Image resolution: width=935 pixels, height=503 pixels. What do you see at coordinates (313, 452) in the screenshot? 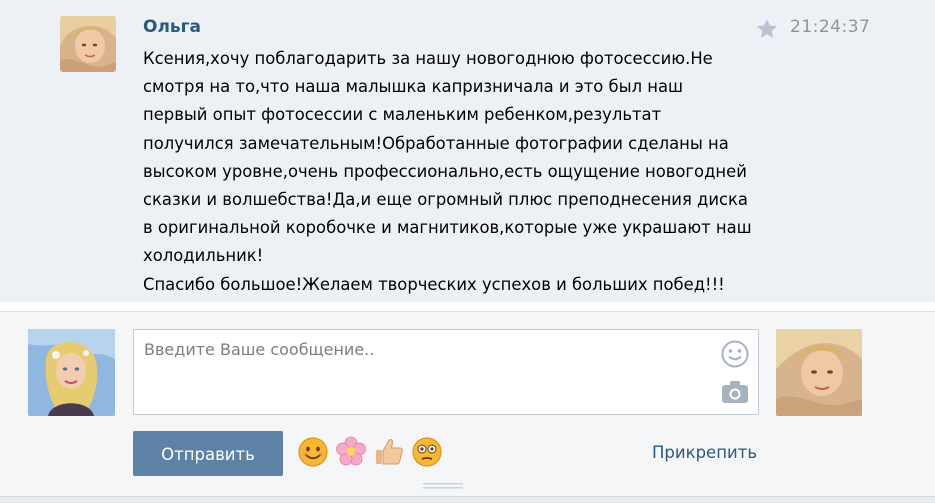
I see `smiling-face-icon` at bounding box center [313, 452].